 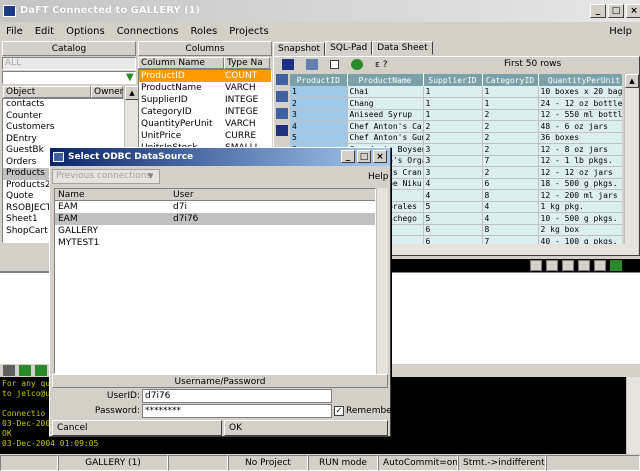 What do you see at coordinates (580, 92) in the screenshot?
I see `grid-cell: 10 boxes x 20 bags` at bounding box center [580, 92].